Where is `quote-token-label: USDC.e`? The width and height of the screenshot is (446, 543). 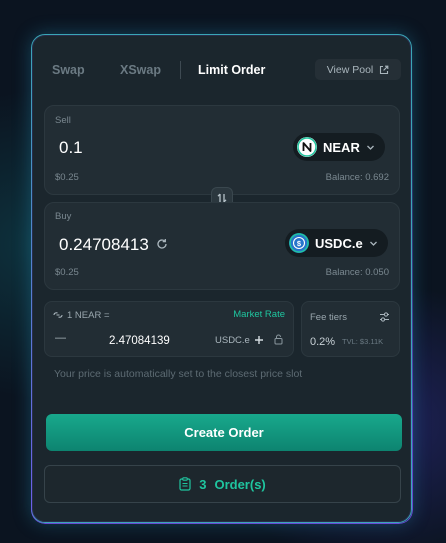 quote-token-label: USDC.e is located at coordinates (232, 340).